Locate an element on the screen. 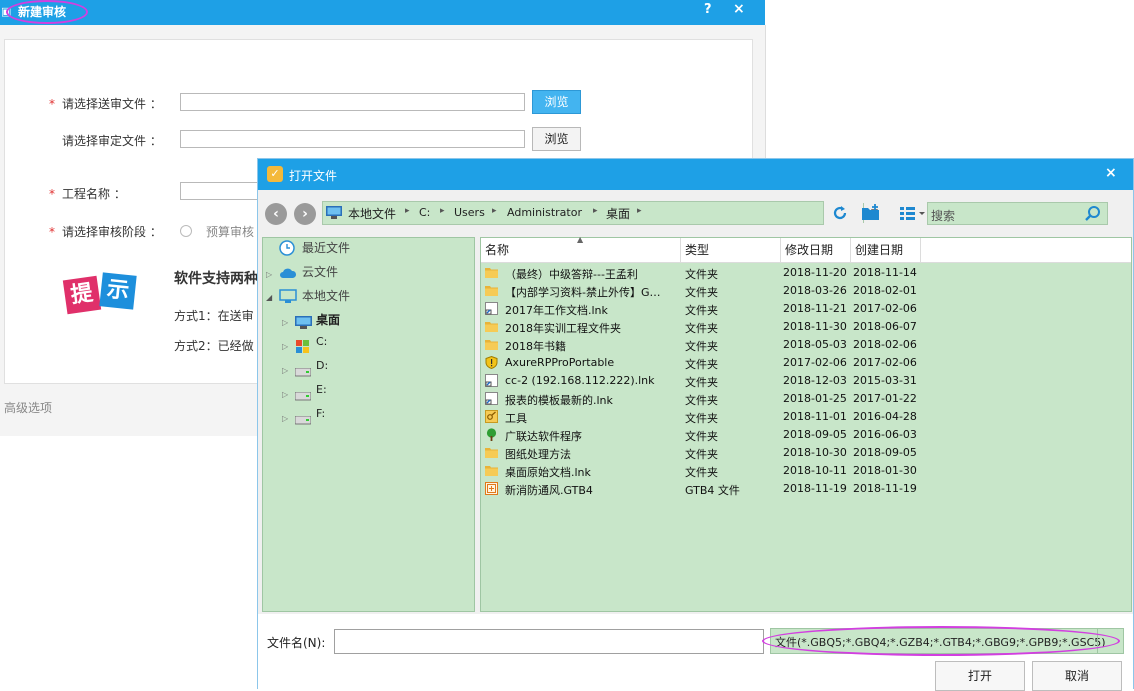 The height and width of the screenshot is (691, 1134). bg-close-button: × is located at coordinates (739, 9).